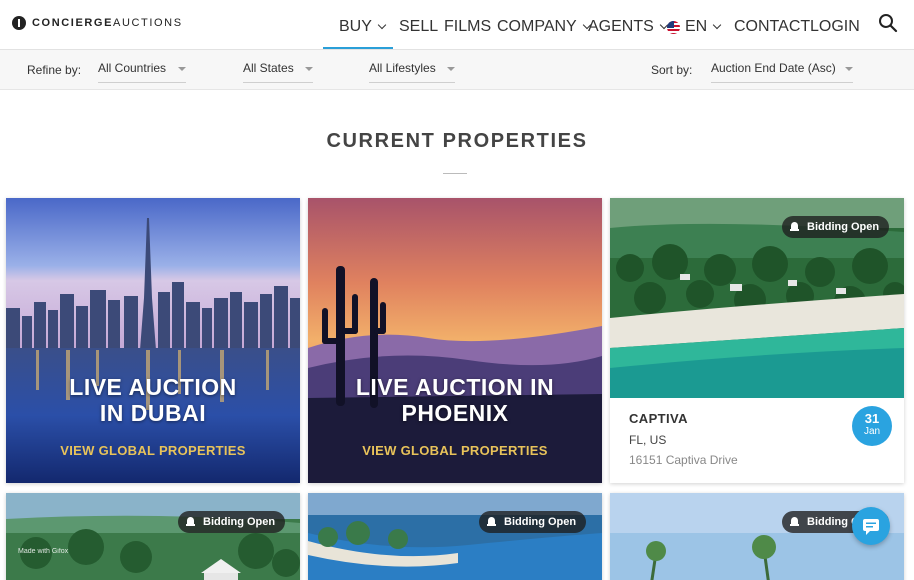 The width and height of the screenshot is (914, 580). What do you see at coordinates (872, 418) in the screenshot?
I see `auction-day: 31` at bounding box center [872, 418].